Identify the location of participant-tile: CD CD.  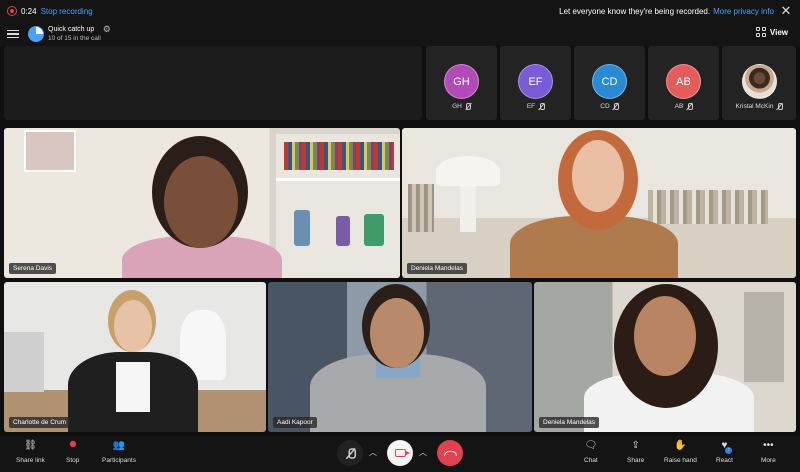
(609, 83).